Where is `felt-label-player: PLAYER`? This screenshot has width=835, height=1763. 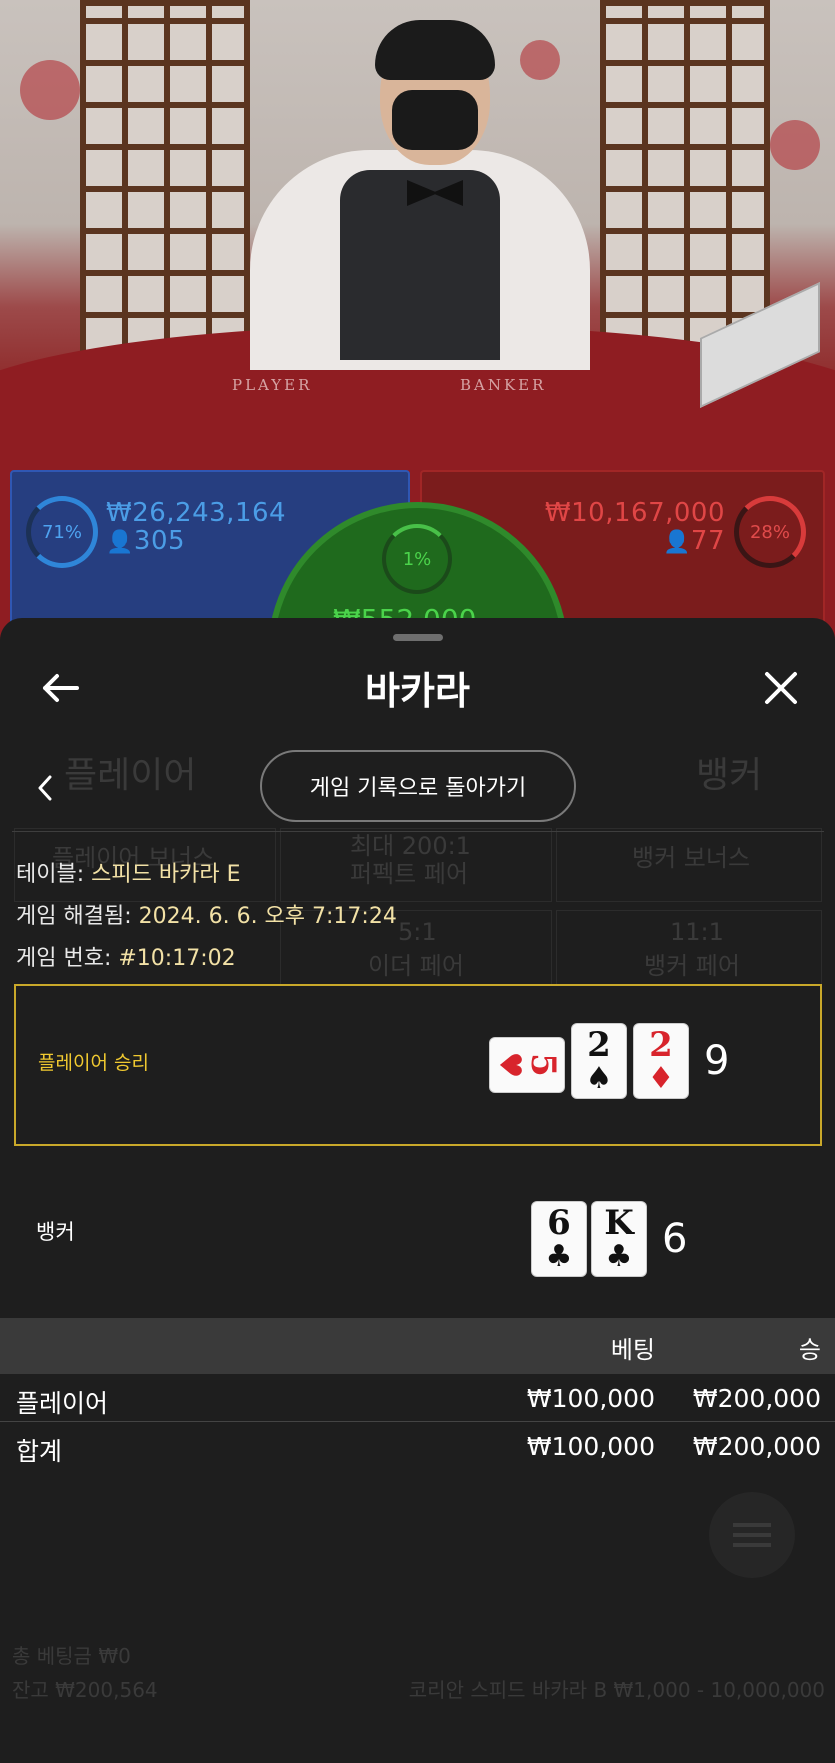
felt-label-player: PLAYER is located at coordinates (272, 385).